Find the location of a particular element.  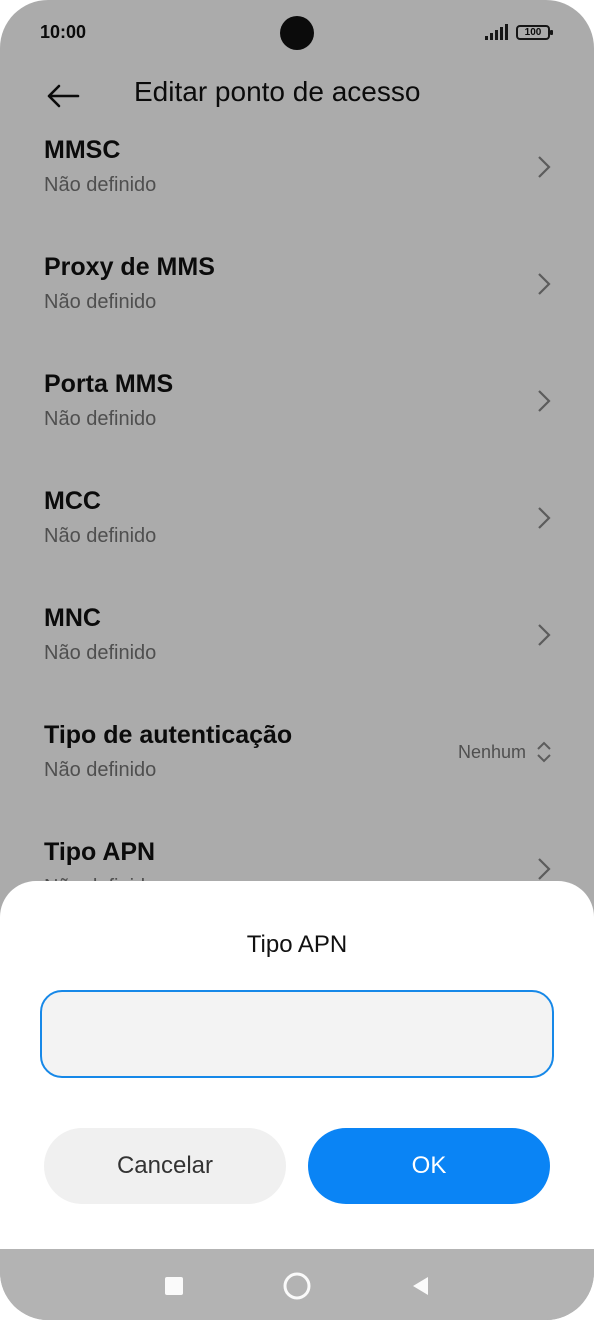

home-circle-icon is located at coordinates (297, 1286).